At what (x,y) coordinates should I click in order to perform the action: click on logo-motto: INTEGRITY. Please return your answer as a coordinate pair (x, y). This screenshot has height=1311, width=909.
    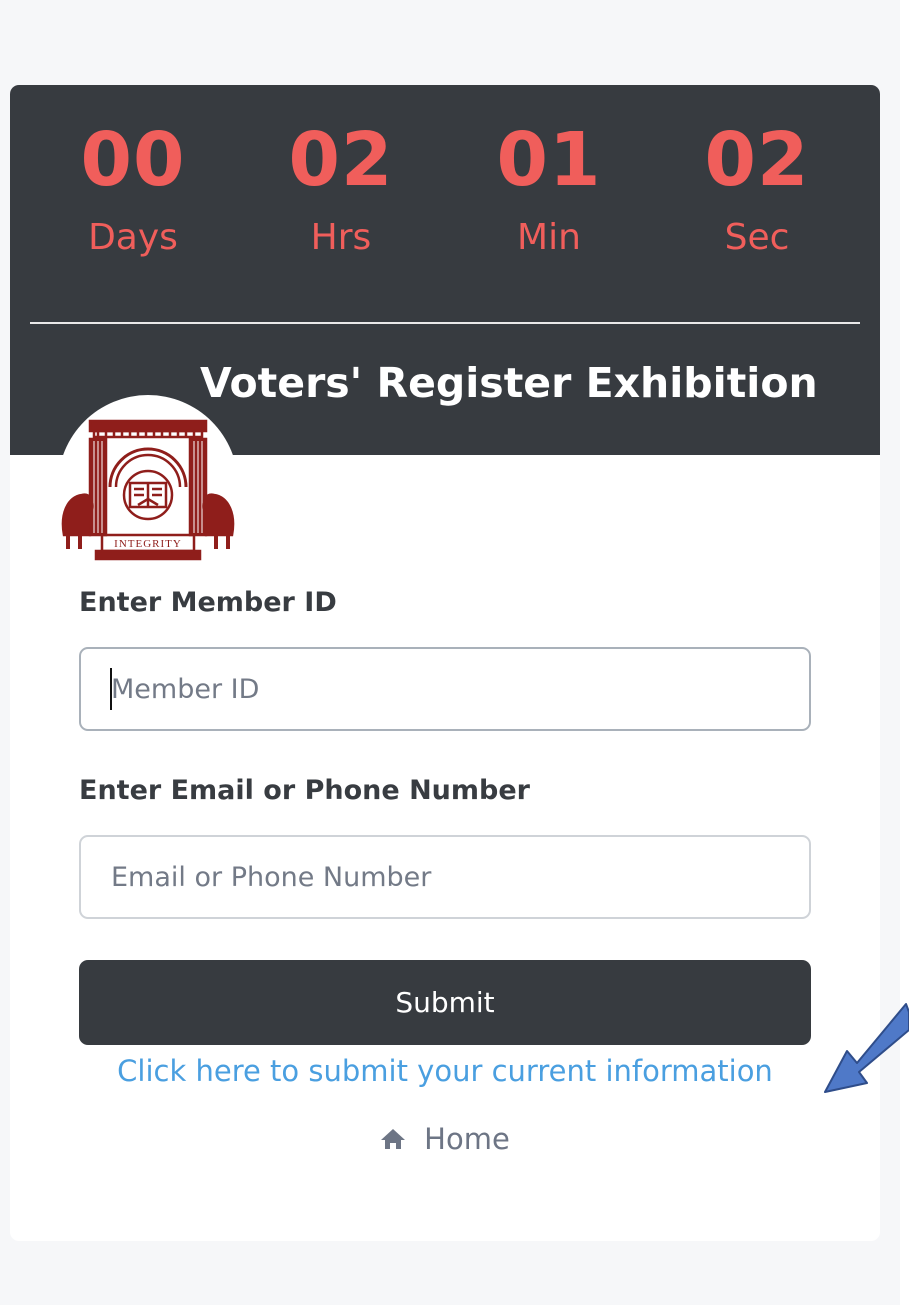
    Looking at the image, I should click on (148, 544).